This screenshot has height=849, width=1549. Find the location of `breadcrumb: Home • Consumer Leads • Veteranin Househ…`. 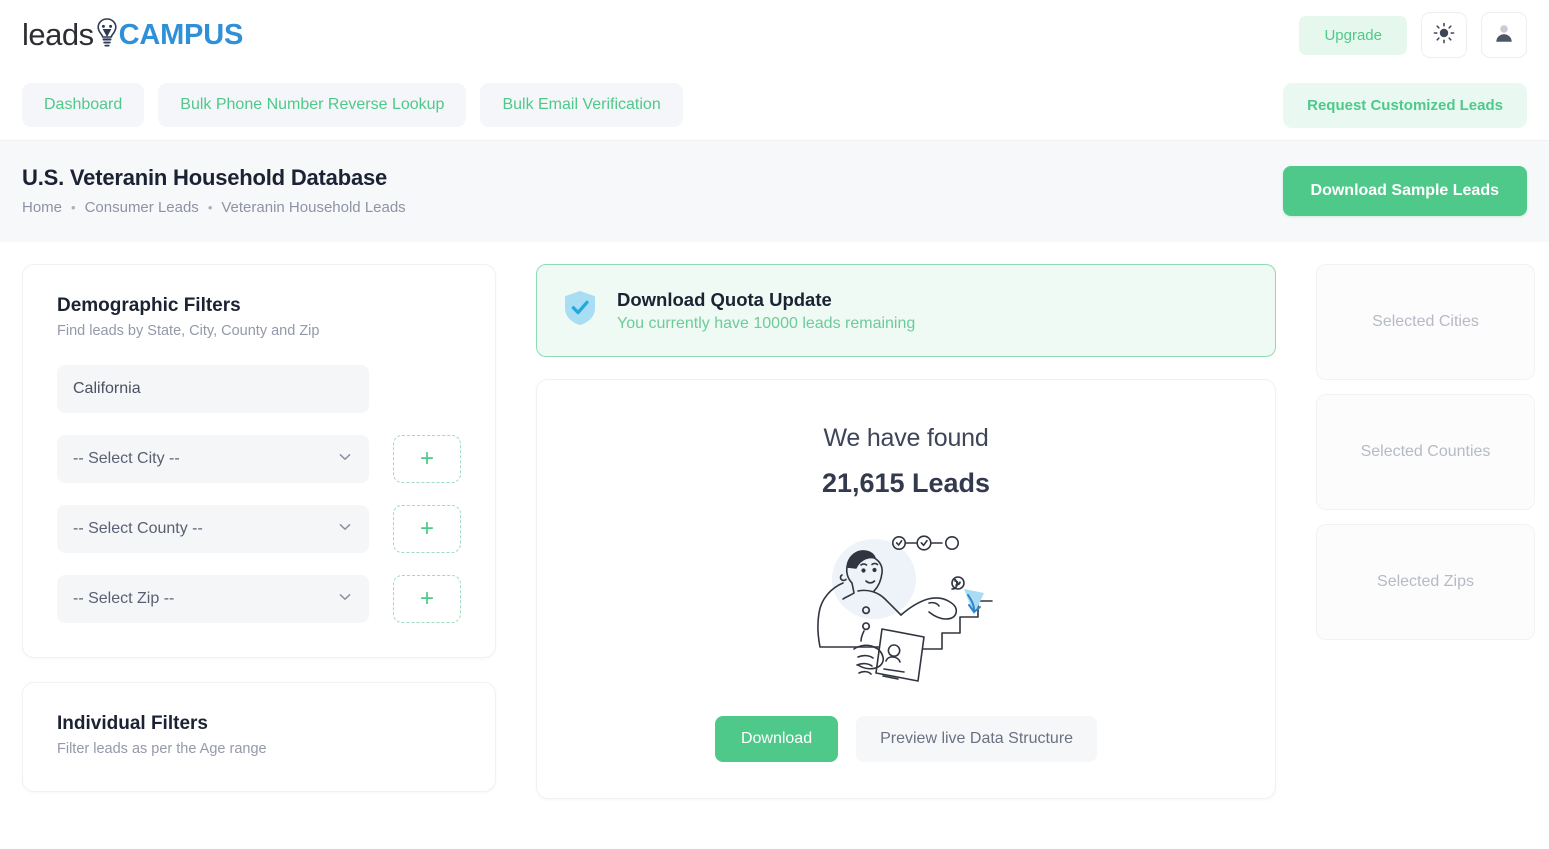

breadcrumb: Home • Consumer Leads • Veteranin Househ… is located at coordinates (652, 207).